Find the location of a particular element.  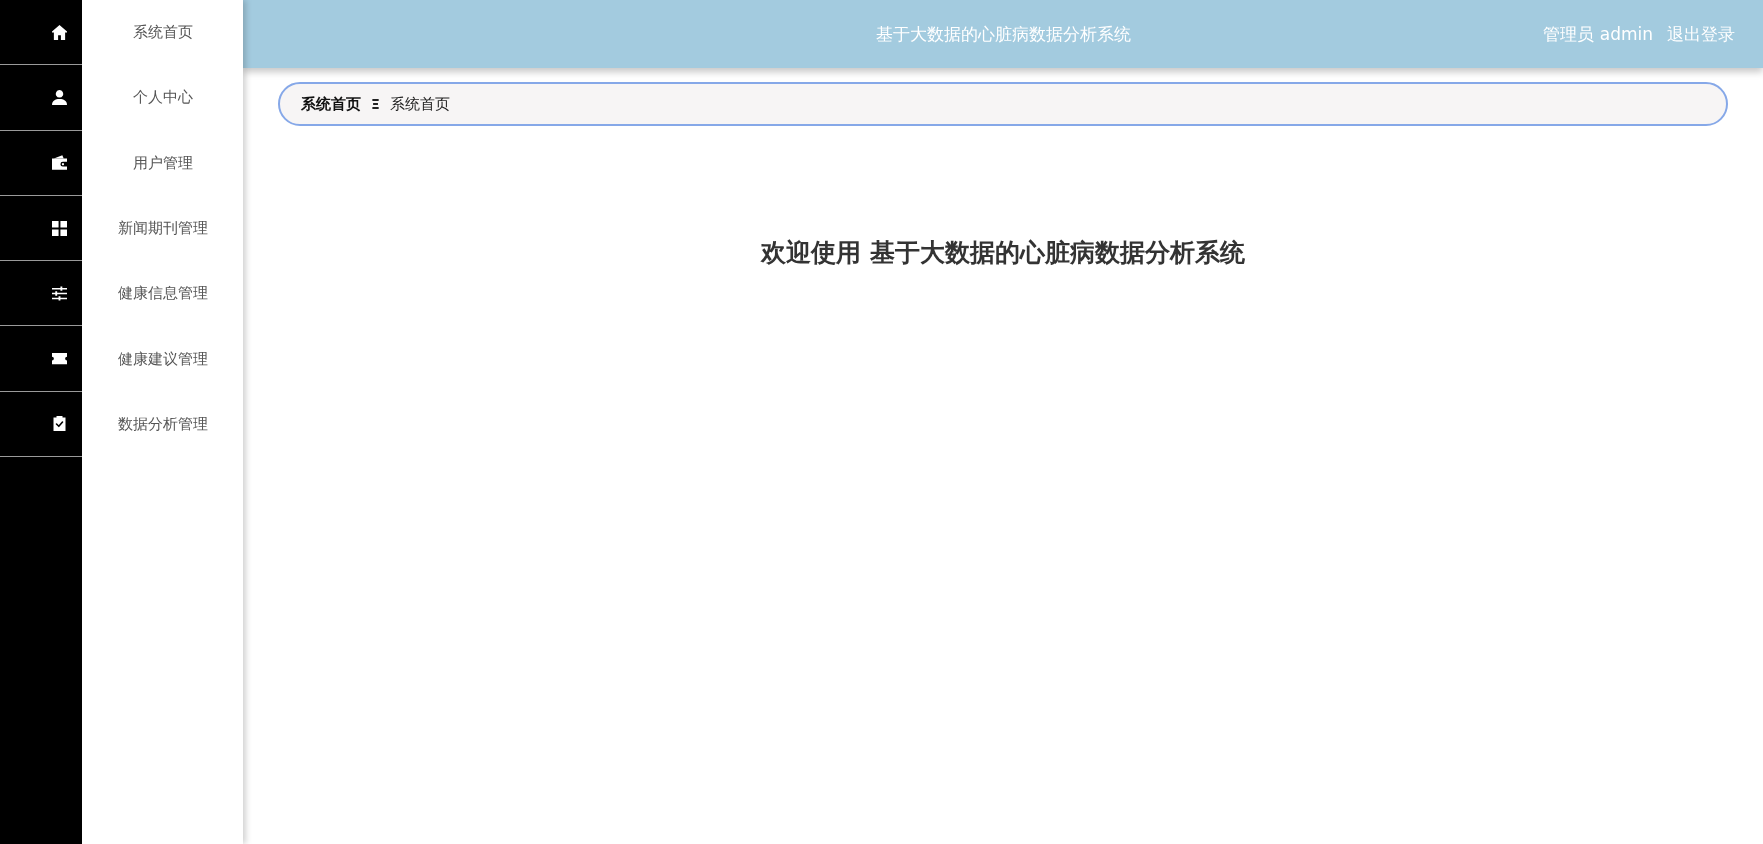

menu-item: 新闻期刊管理 is located at coordinates (162, 229).